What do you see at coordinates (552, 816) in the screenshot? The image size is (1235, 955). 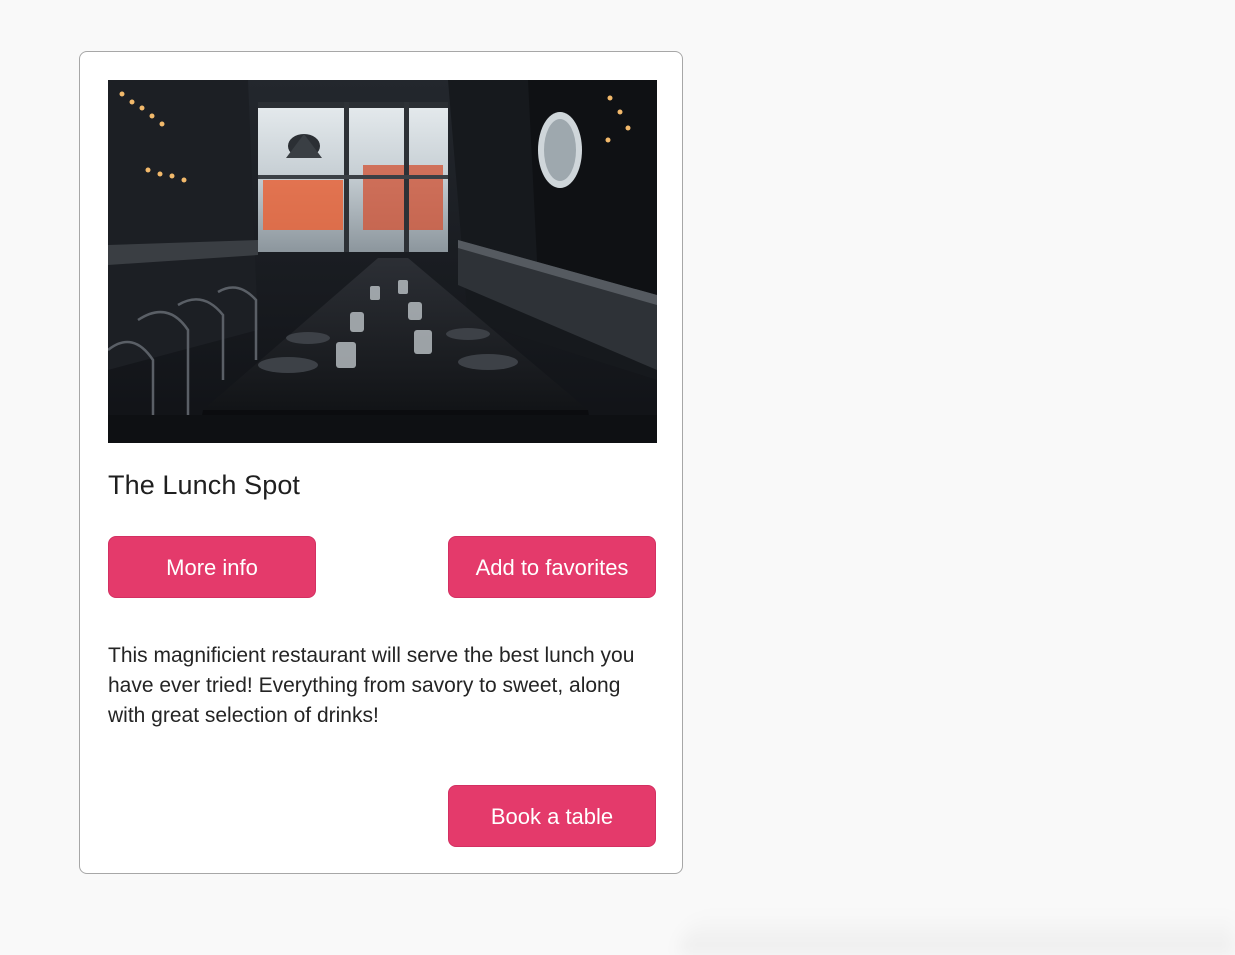 I see `book-table-button: Book a table` at bounding box center [552, 816].